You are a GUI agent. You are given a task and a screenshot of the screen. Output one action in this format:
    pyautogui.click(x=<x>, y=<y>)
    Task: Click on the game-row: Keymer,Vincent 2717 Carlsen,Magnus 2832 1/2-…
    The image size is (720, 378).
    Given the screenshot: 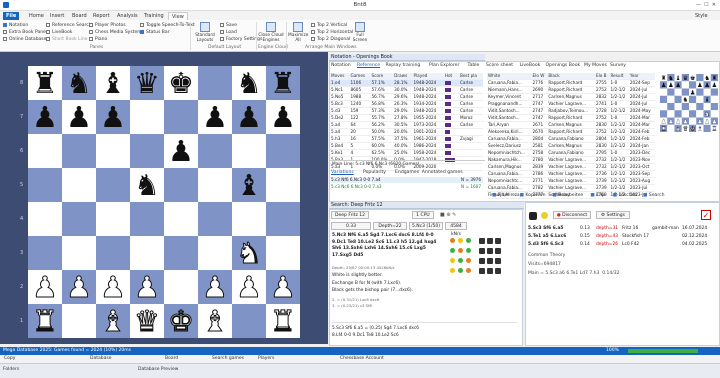 What is the action you would take?
    pyautogui.click(x=571, y=97)
    